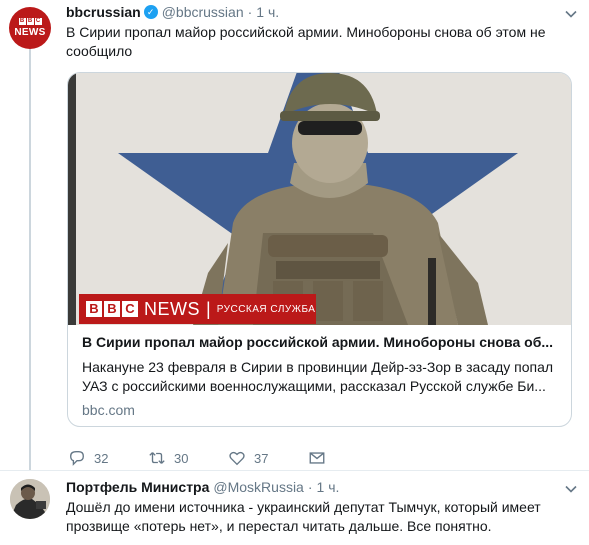 The image size is (589, 545). What do you see at coordinates (203, 12) in the screenshot?
I see `author-handle: @bbcrussian` at bounding box center [203, 12].